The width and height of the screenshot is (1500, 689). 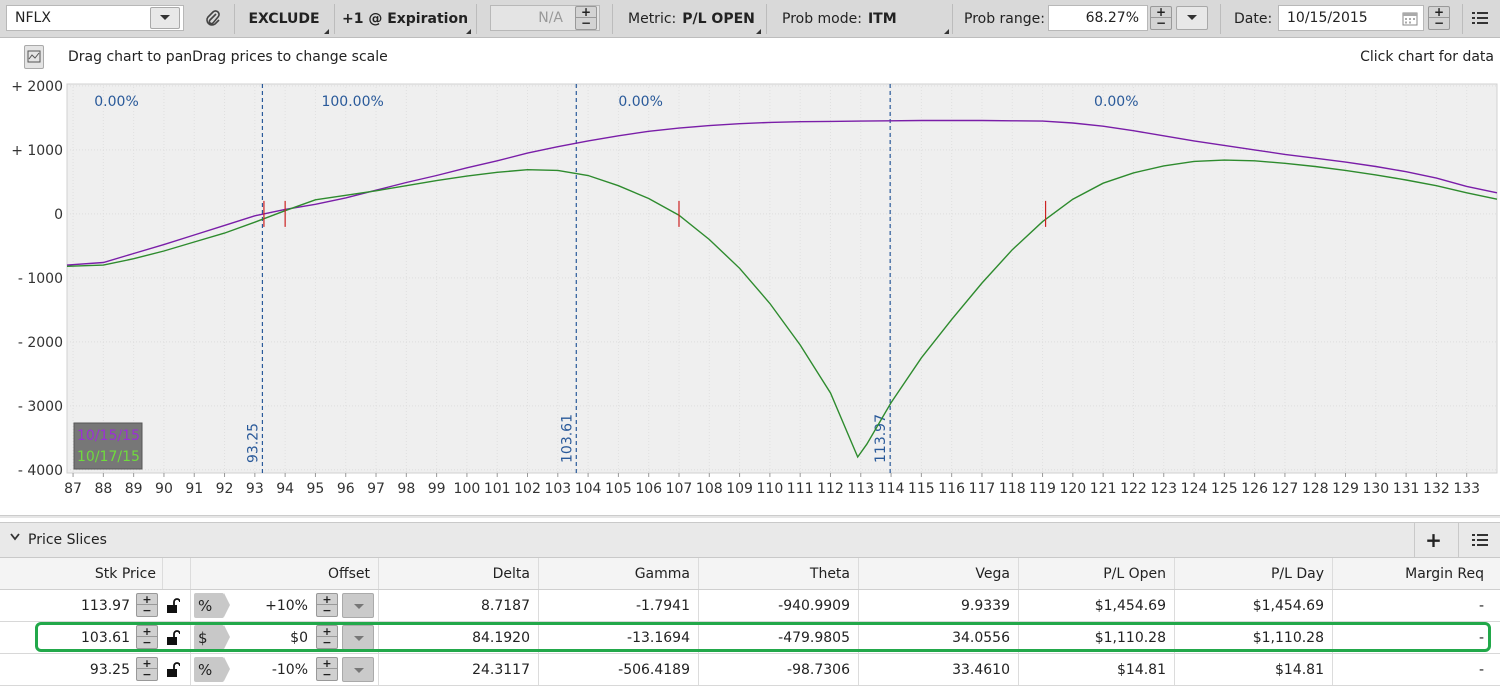 I want to click on col-offset: Offset, so click(x=284, y=573).